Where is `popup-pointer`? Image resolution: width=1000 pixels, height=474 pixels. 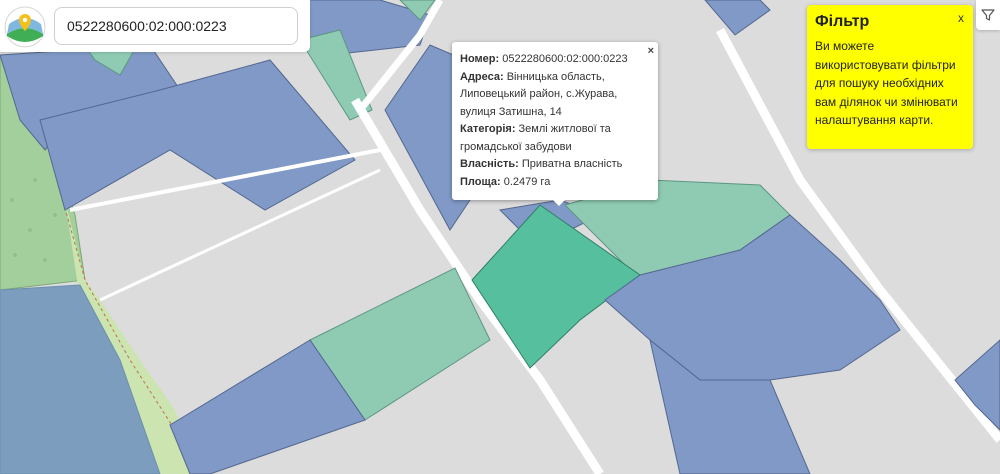
popup-pointer is located at coordinates (559, 202).